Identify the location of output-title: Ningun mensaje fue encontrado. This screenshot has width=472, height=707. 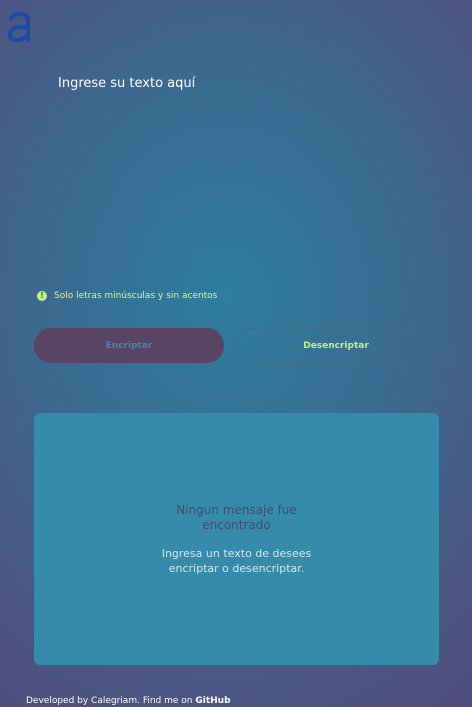
(236, 517).